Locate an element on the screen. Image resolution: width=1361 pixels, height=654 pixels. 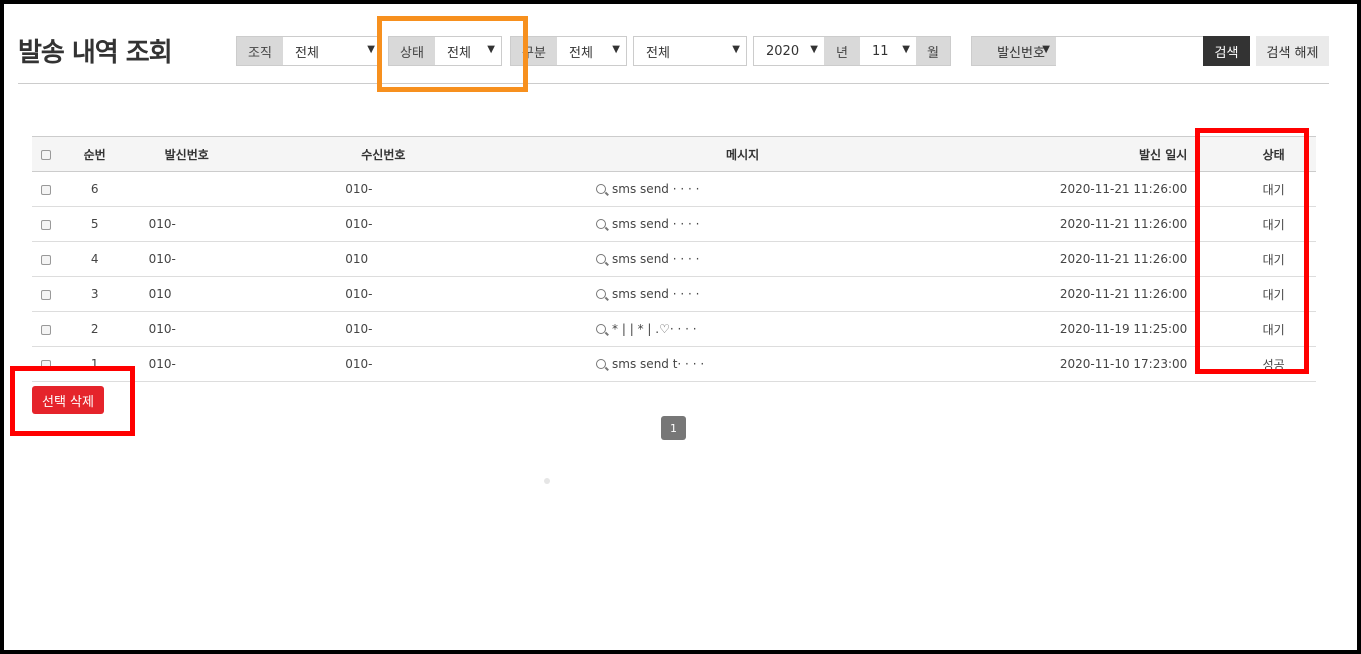
row-no: 6 is located at coordinates (94, 189).